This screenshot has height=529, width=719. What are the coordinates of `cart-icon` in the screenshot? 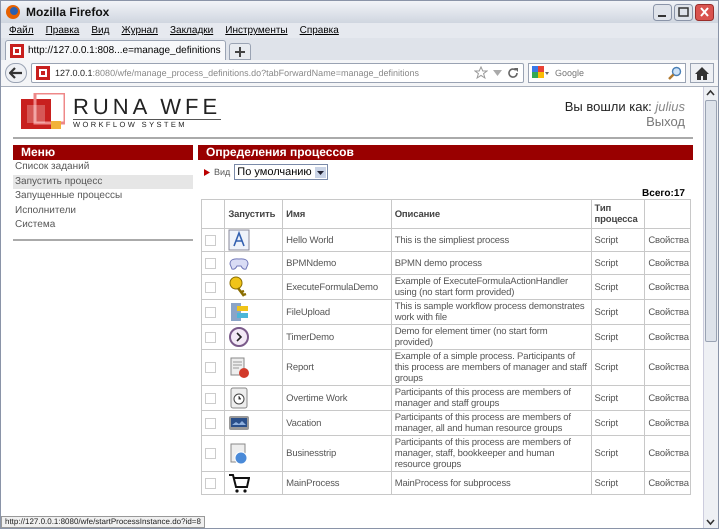 It's located at (239, 483).